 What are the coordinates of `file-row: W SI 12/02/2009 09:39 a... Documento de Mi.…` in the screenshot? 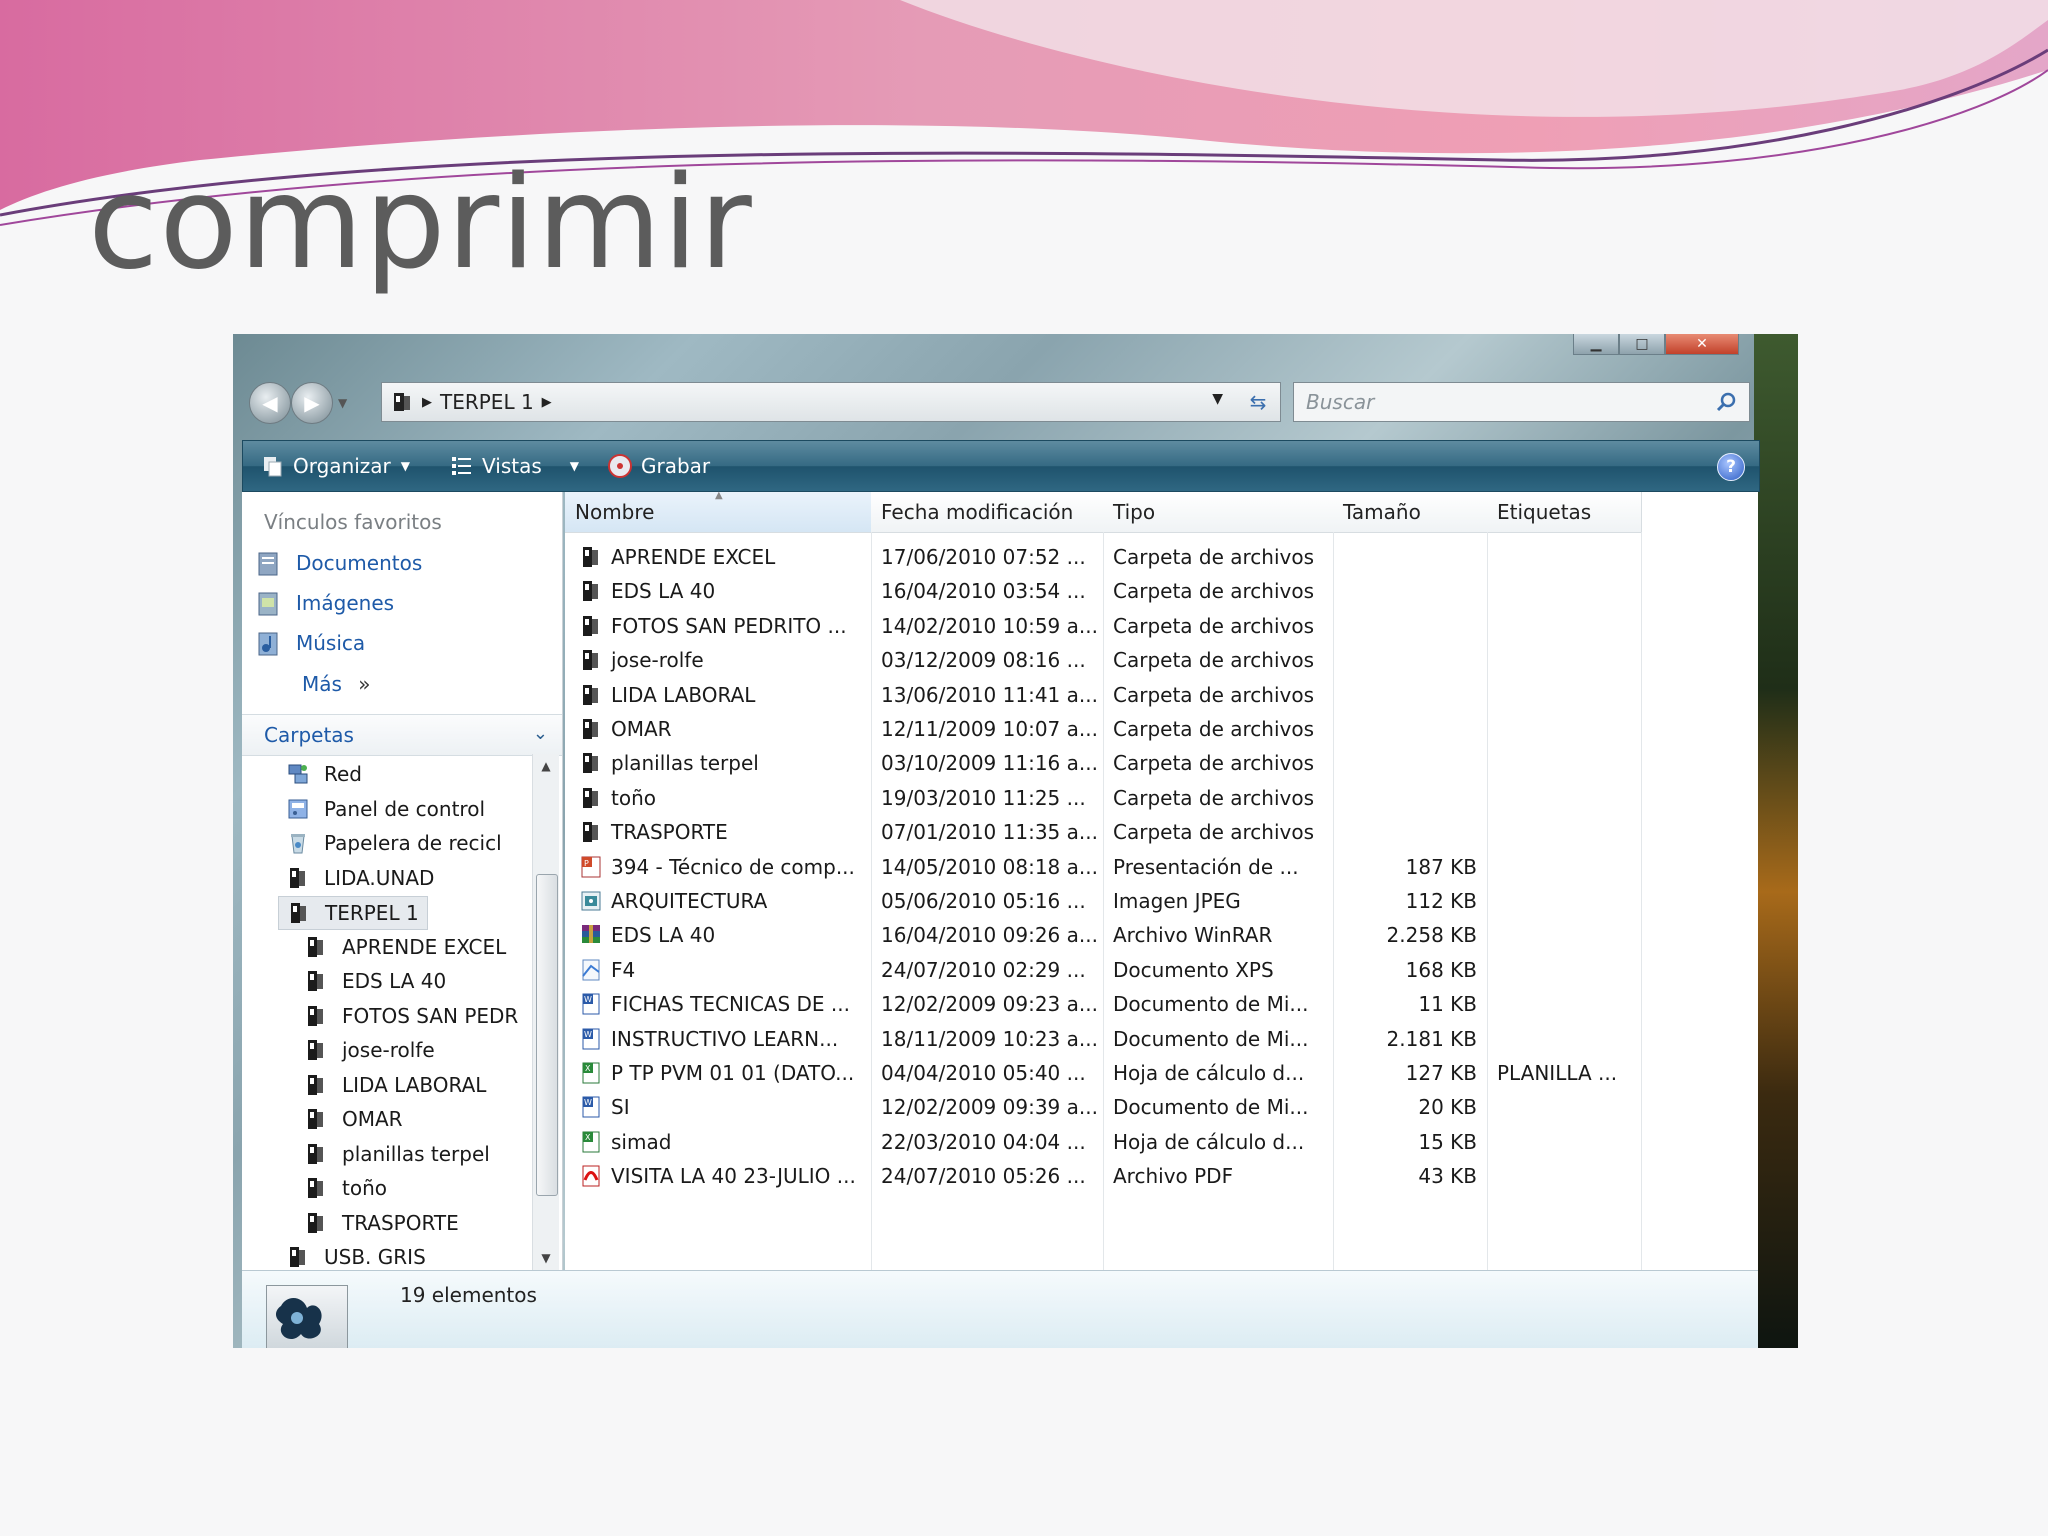 It's located at (1161, 1107).